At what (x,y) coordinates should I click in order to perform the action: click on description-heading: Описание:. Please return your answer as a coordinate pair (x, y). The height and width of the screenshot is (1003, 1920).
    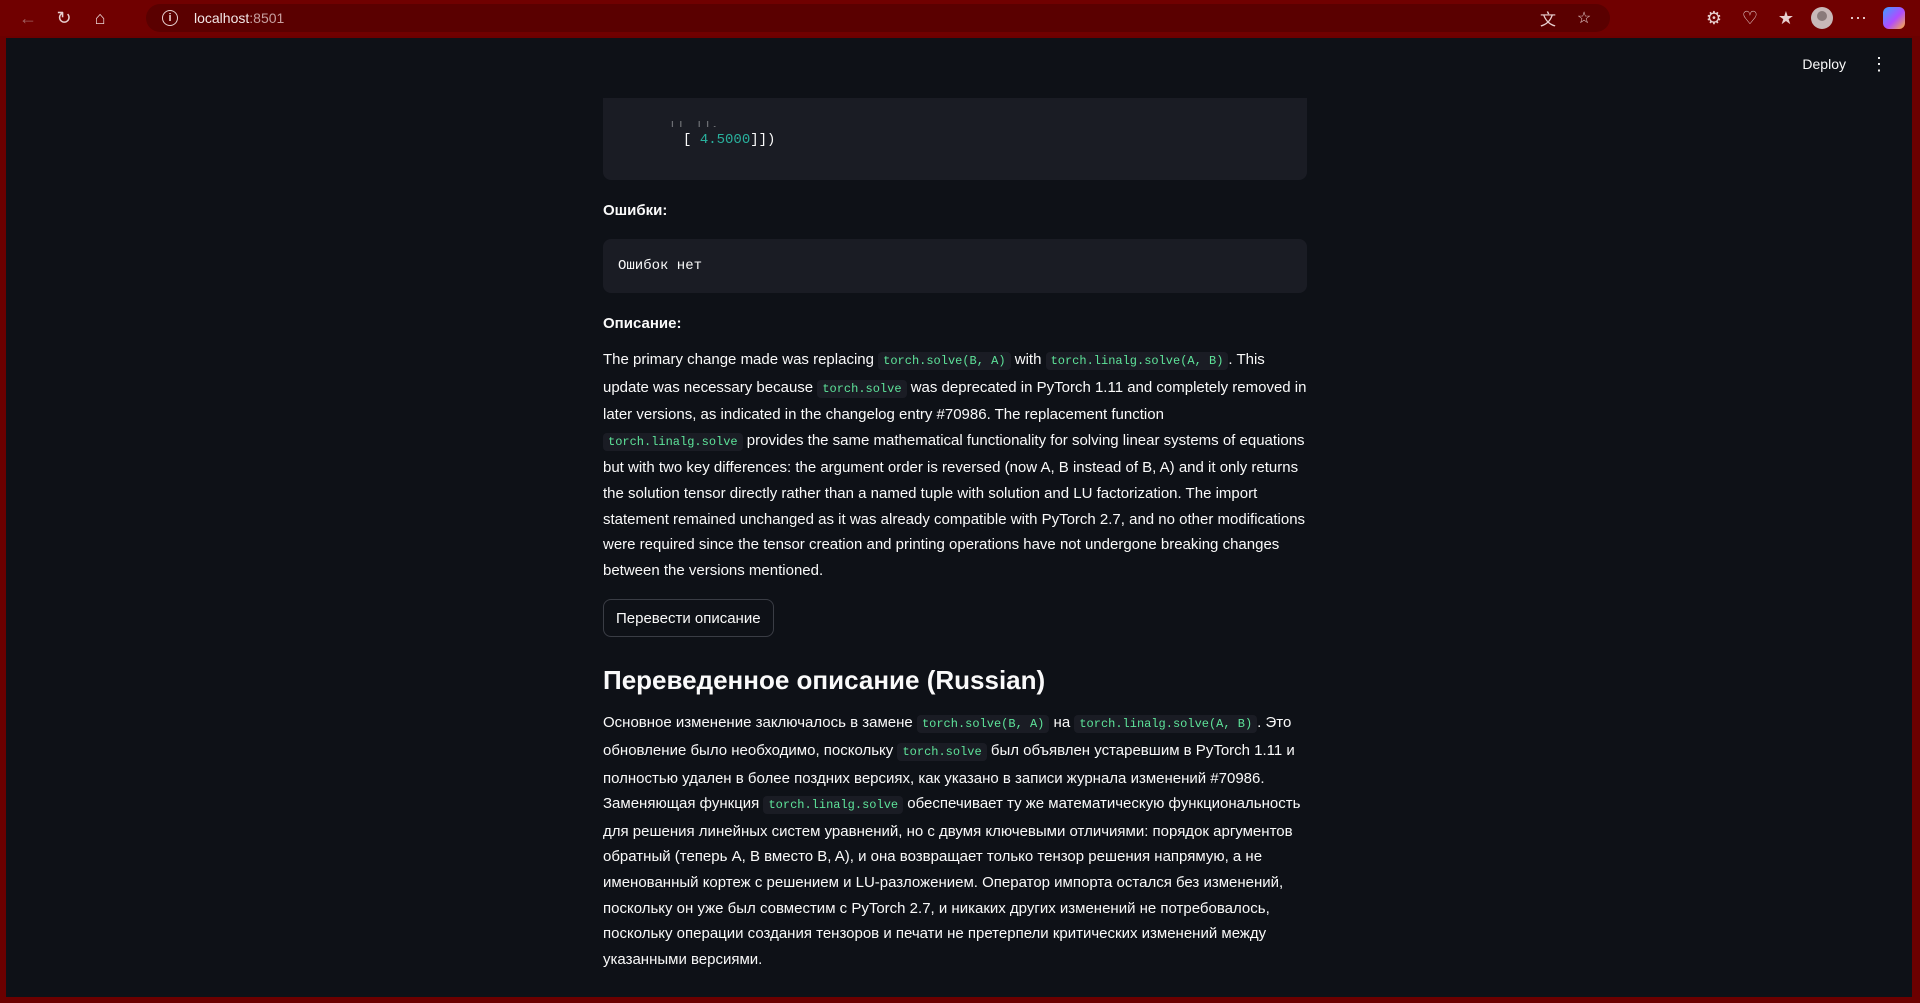
    Looking at the image, I should click on (642, 323).